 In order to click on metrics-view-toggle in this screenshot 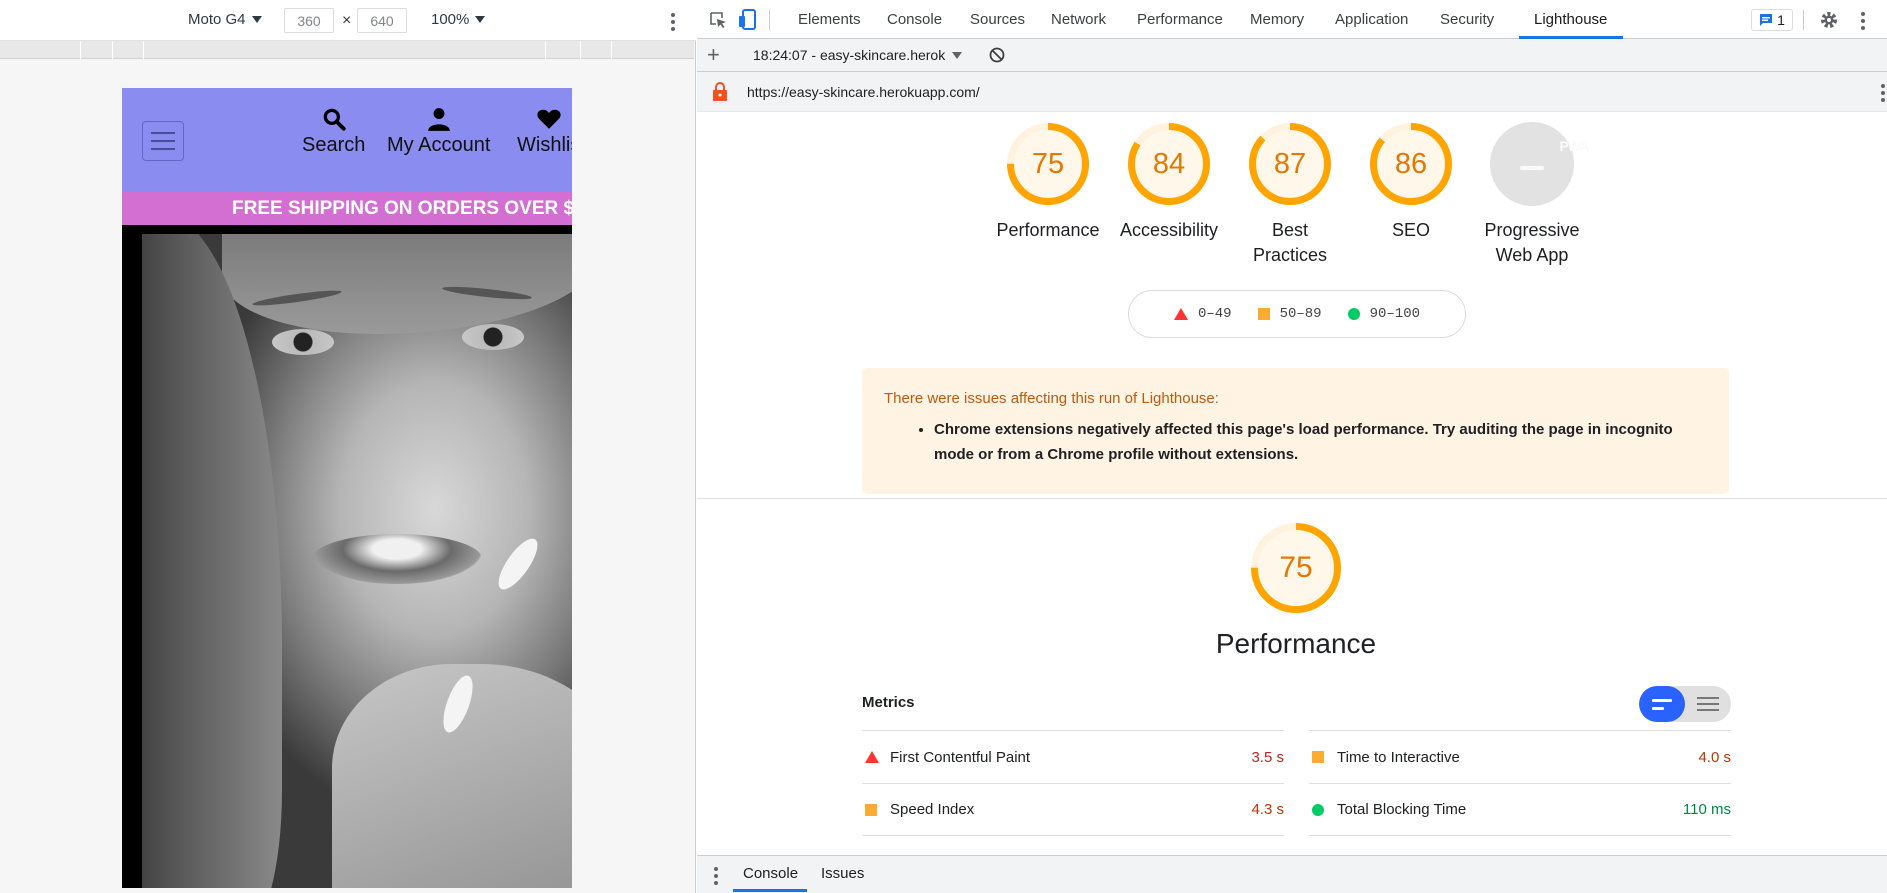, I will do `click(1685, 704)`.